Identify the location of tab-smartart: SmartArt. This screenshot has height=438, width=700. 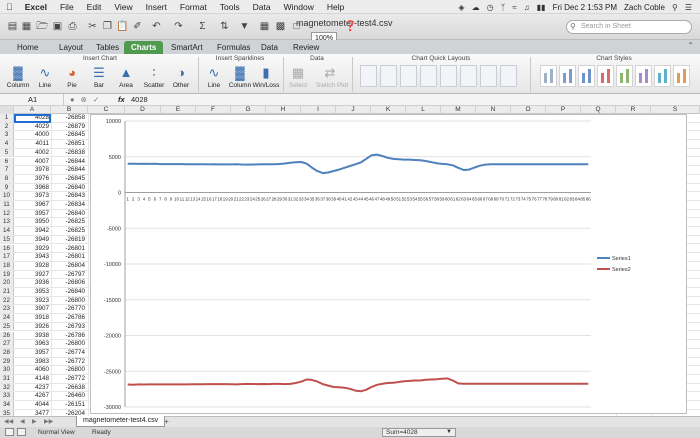
(187, 47).